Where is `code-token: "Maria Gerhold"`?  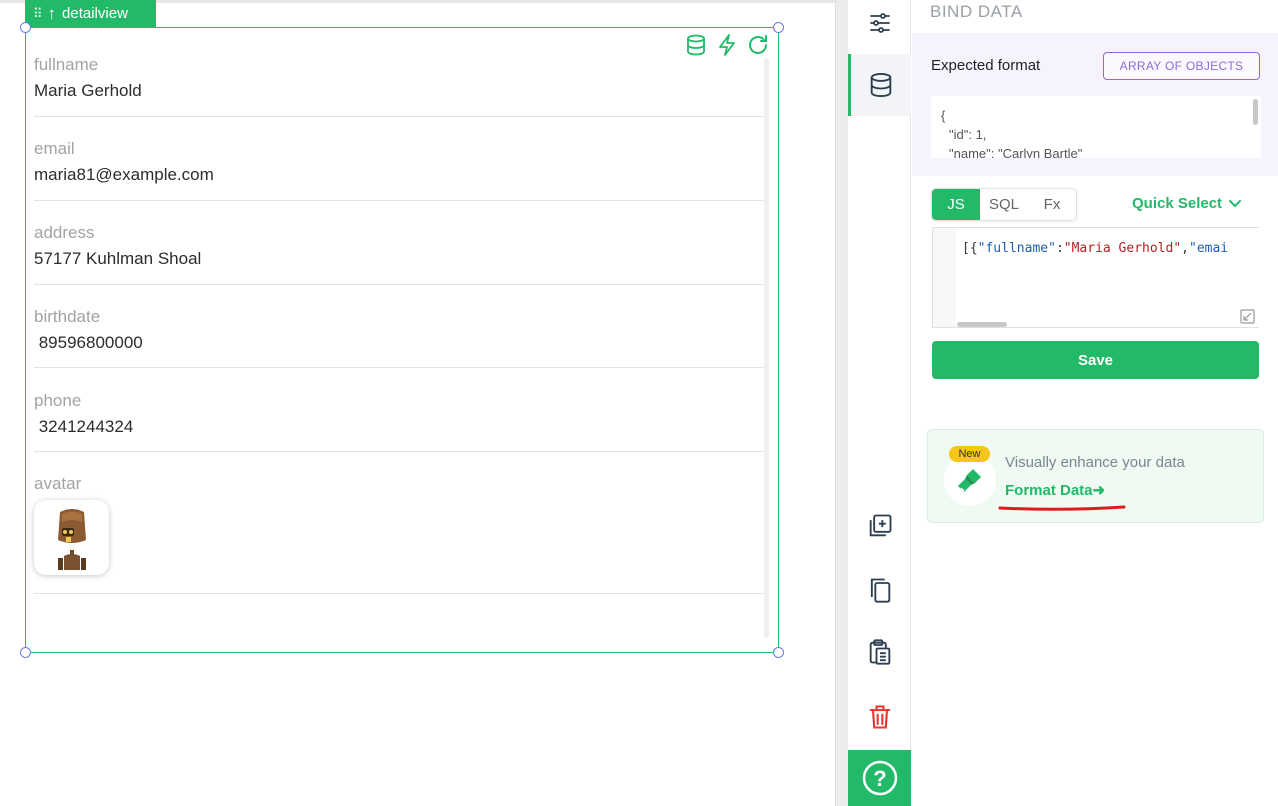 code-token: "Maria Gerhold" is located at coordinates (1122, 248).